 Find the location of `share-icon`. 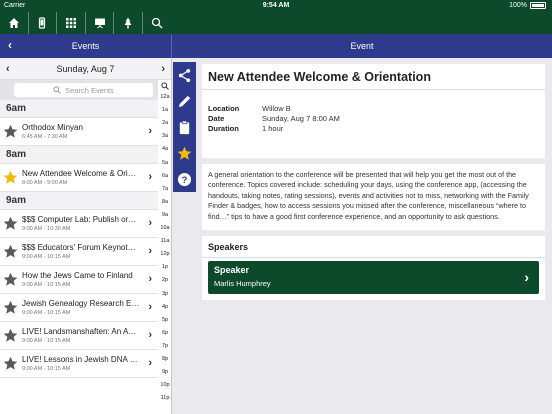

share-icon is located at coordinates (184, 75).